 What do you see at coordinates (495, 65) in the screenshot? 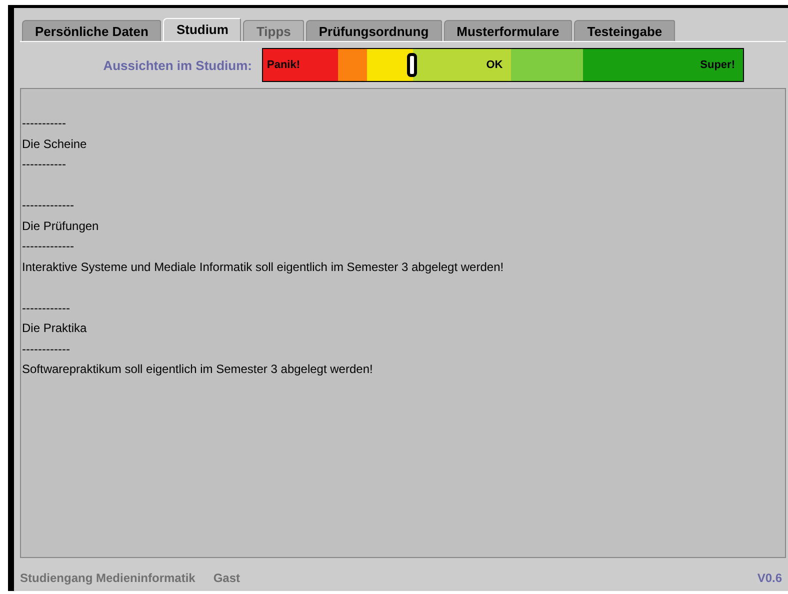
I see `meter-text: OK` at bounding box center [495, 65].